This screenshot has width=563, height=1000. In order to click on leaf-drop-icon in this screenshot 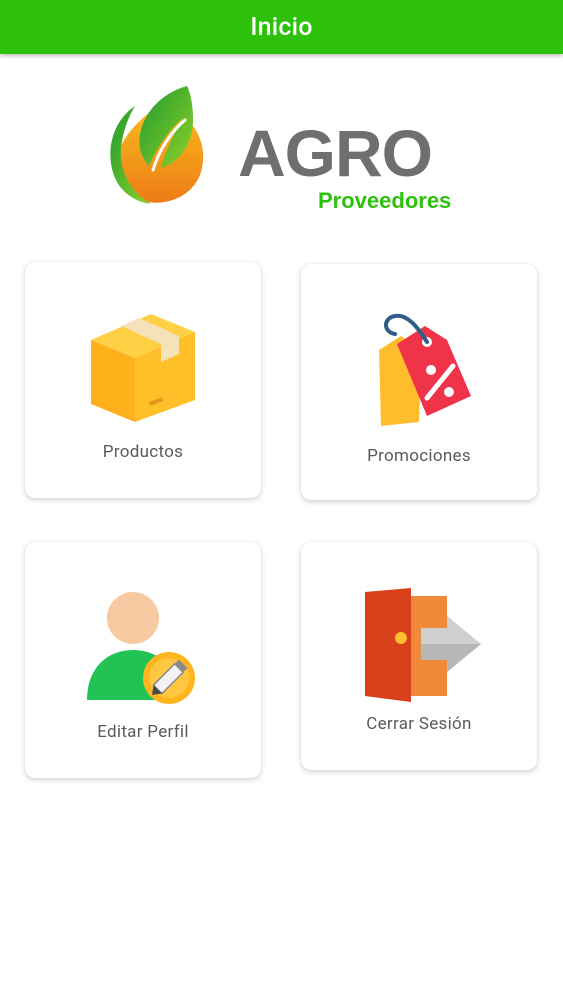, I will do `click(157, 145)`.